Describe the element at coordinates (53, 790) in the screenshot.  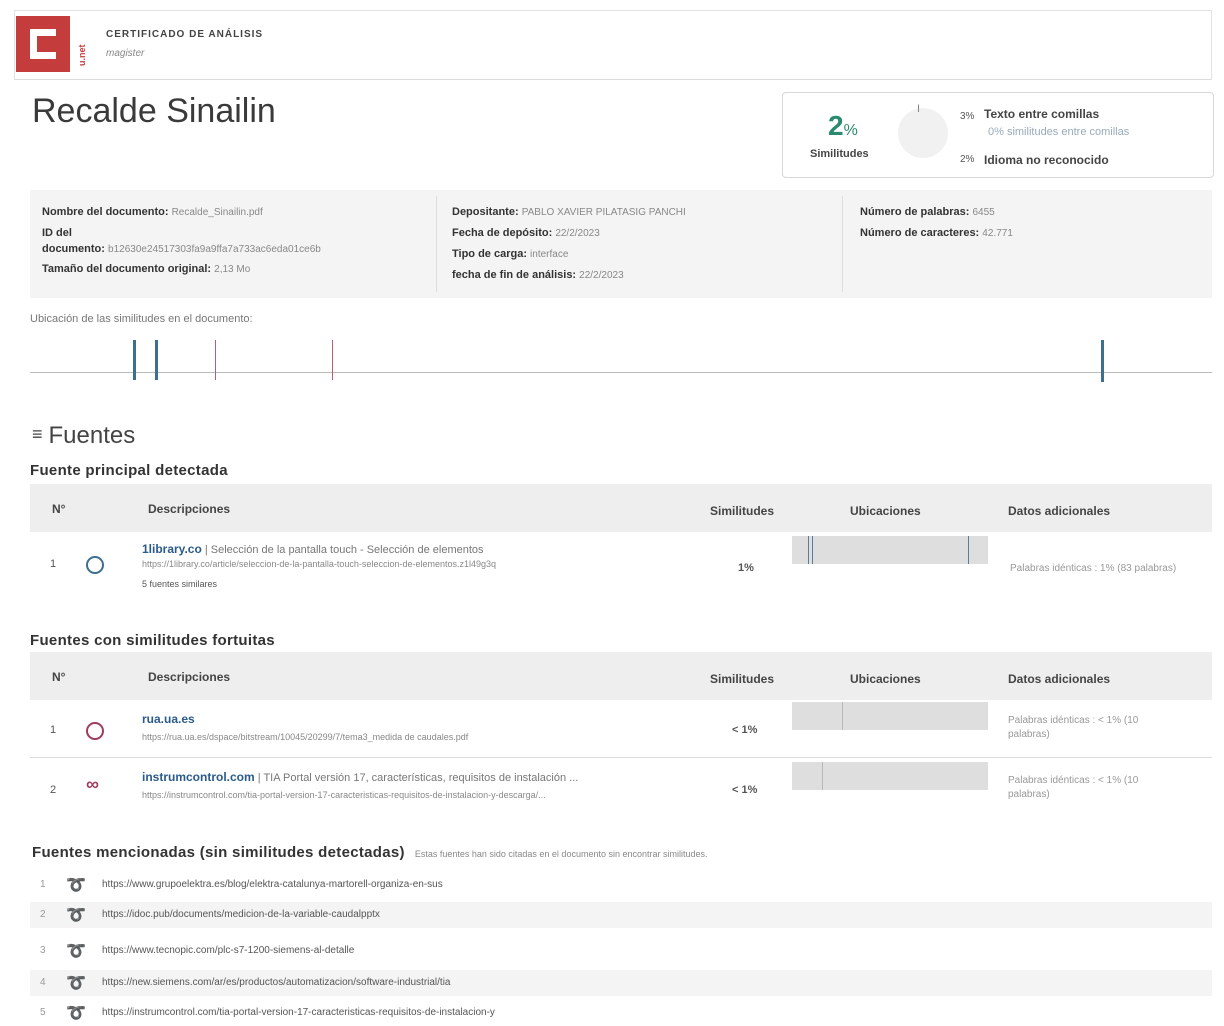
I see `row-number: 2` at that location.